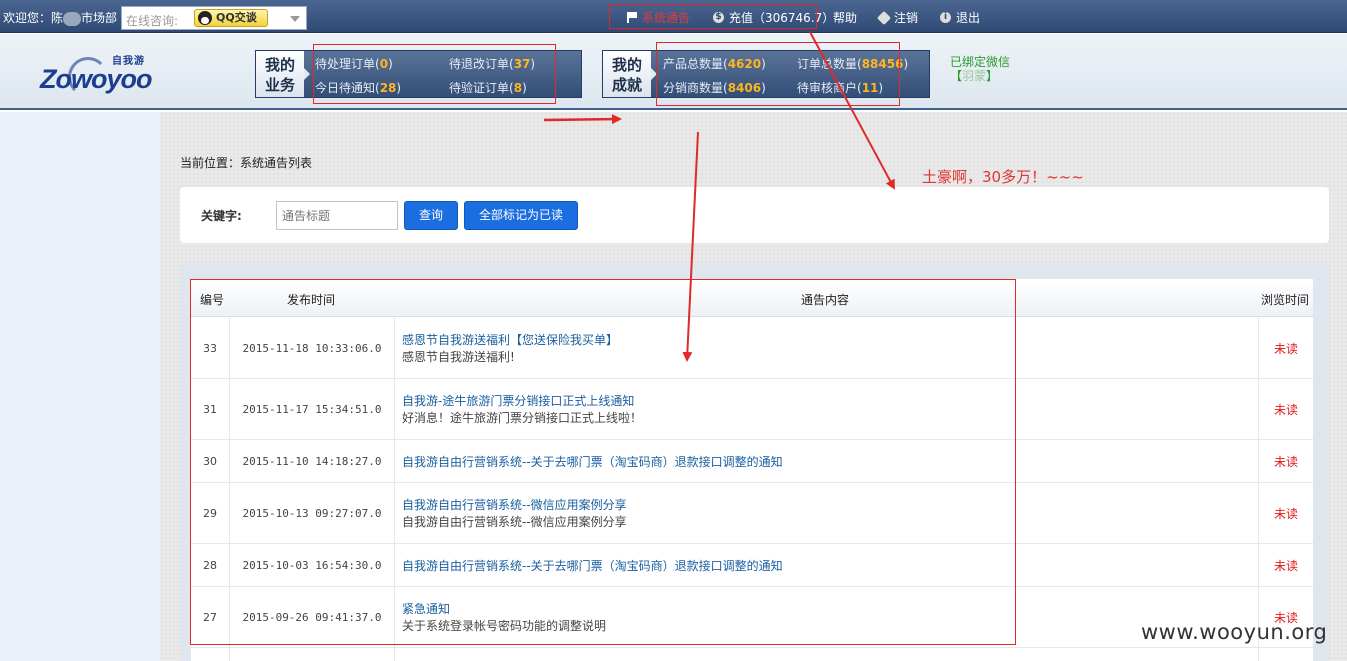 This screenshot has height=661, width=1347. Describe the element at coordinates (96, 79) in the screenshot. I see `logo-text: Zowoyoo` at that location.